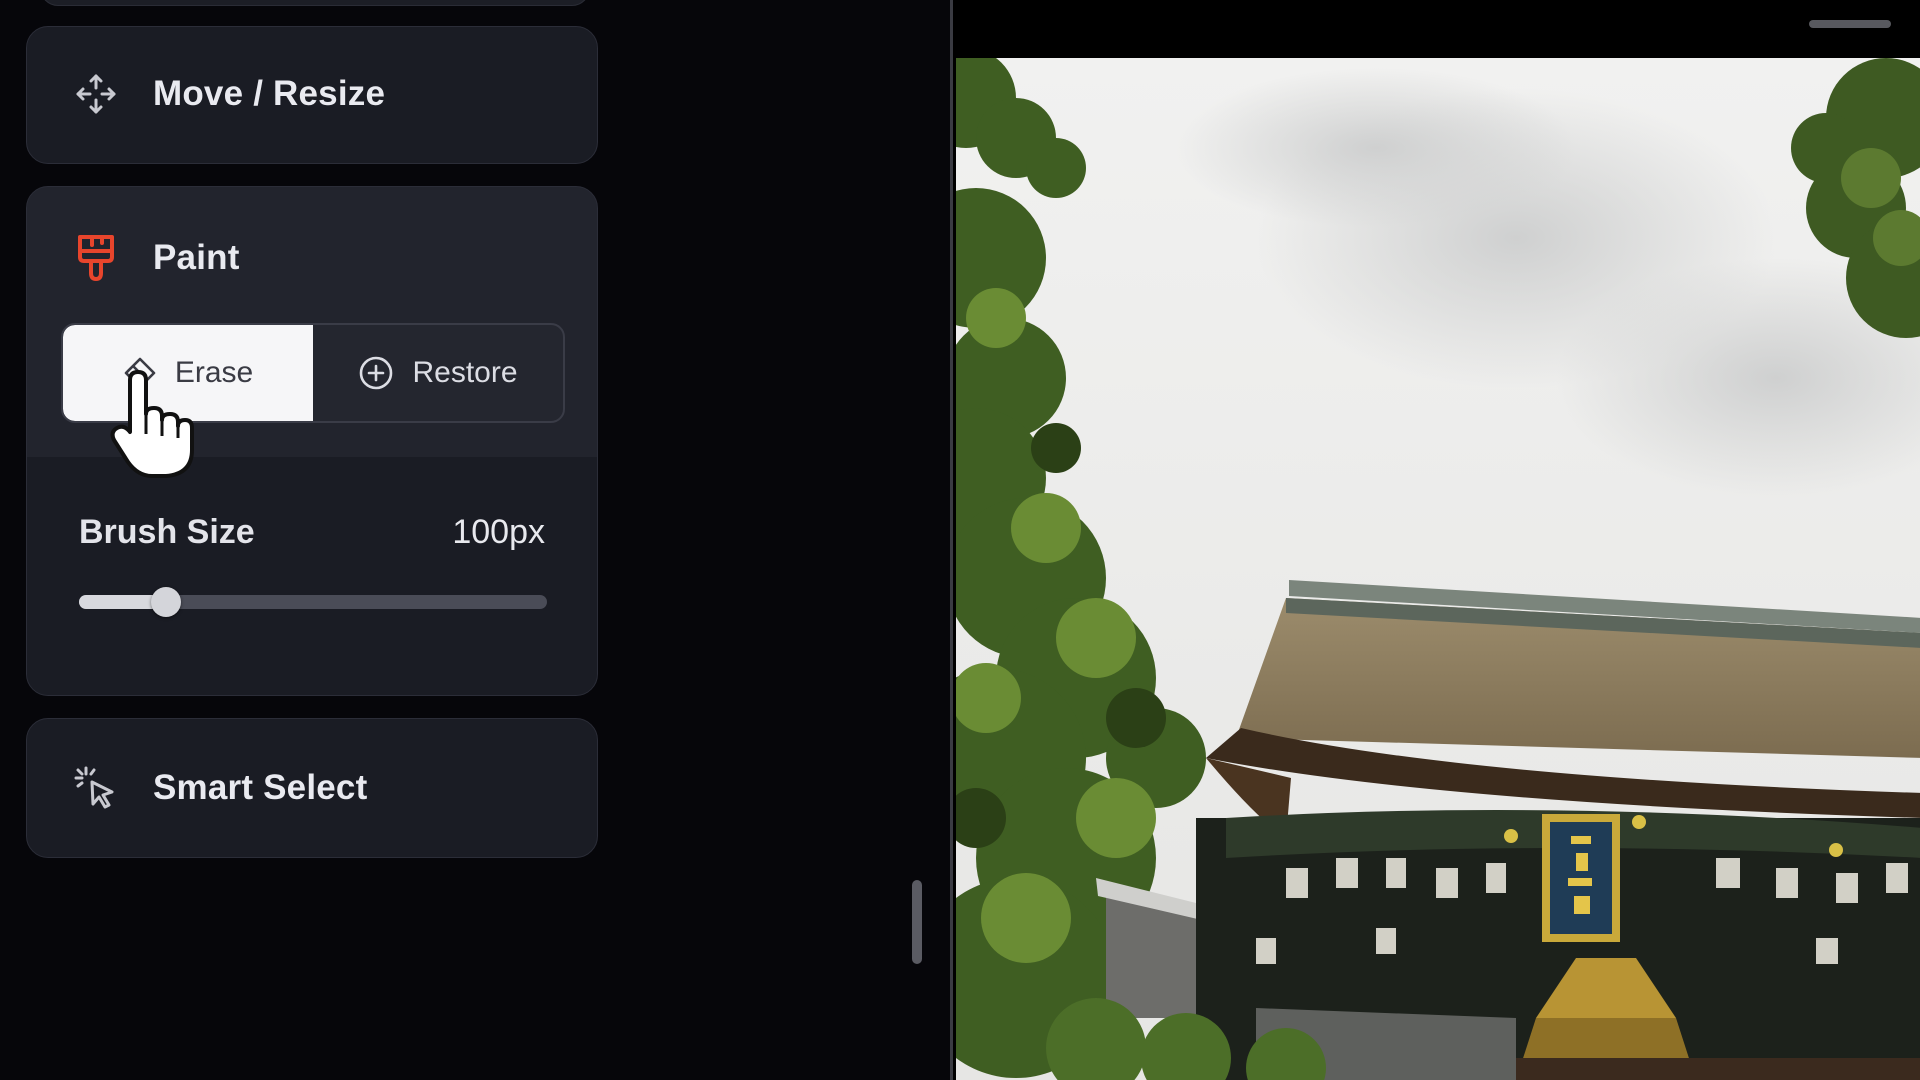 Image resolution: width=1920 pixels, height=1080 pixels. I want to click on tool-move-resize-header: Move / Resize, so click(228, 94).